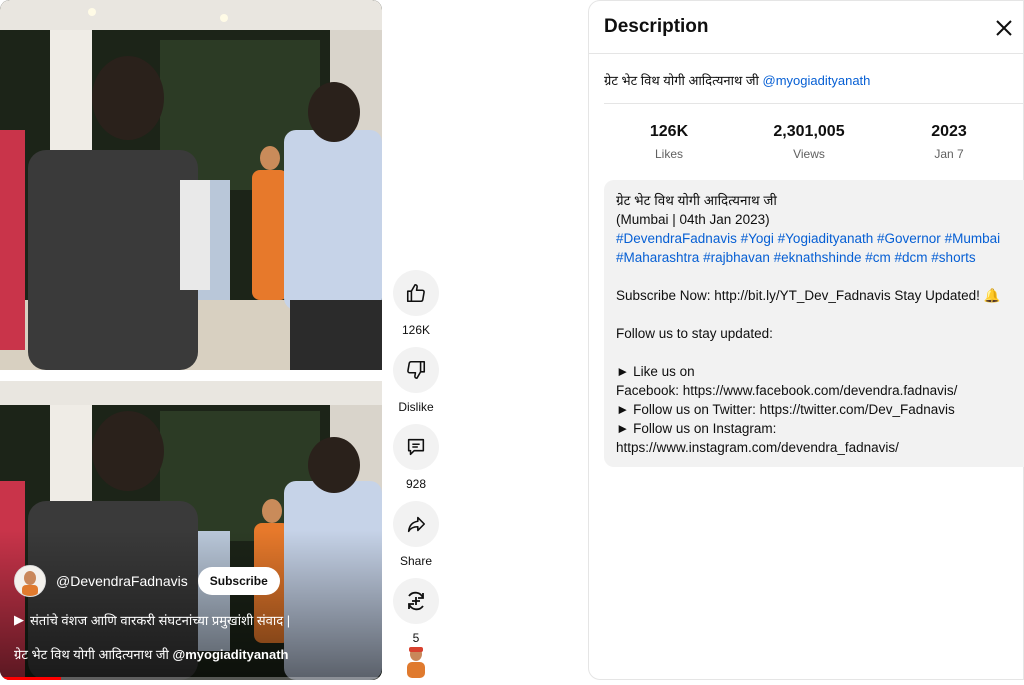  Describe the element at coordinates (122, 581) in the screenshot. I see `channel-handle: @DevendraFadnavis` at that location.